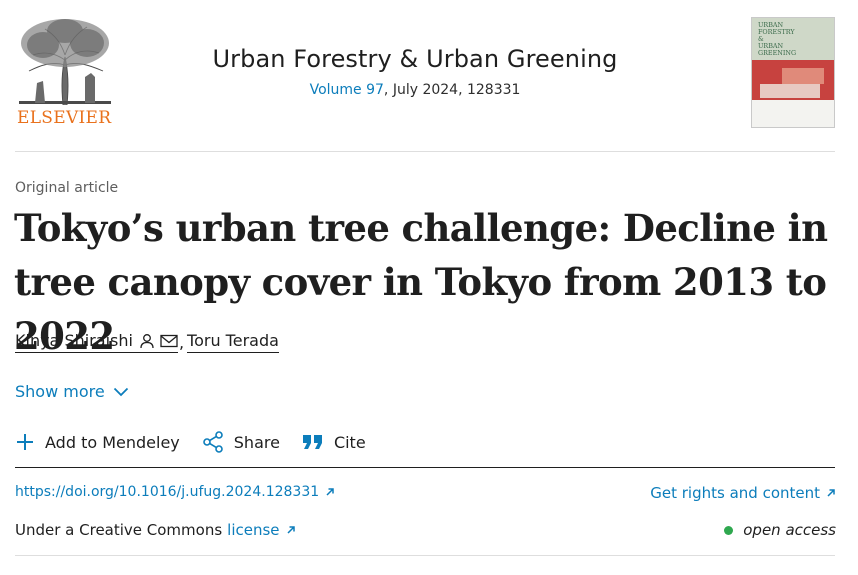  I want to click on rights-label: Get rights and content, so click(735, 493).